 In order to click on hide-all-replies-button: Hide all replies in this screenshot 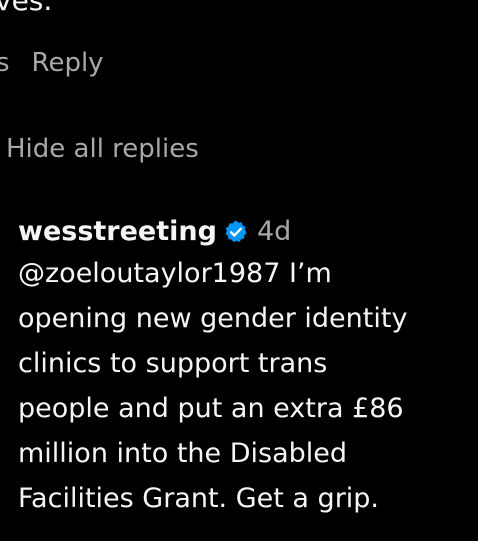, I will do `click(102, 149)`.